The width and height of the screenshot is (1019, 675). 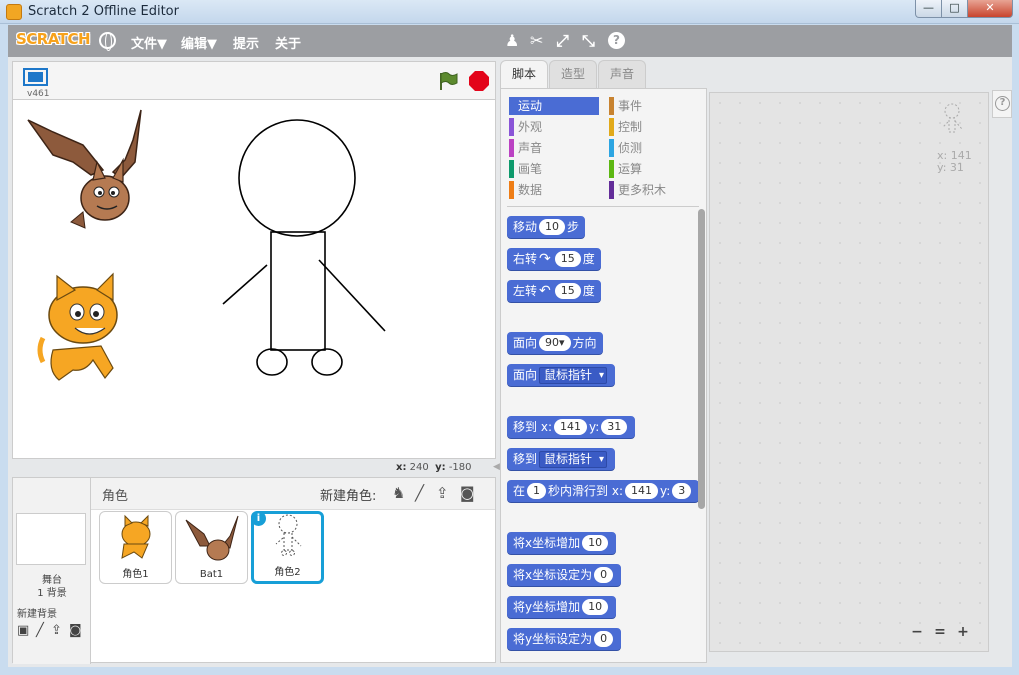 What do you see at coordinates (75, 630) in the screenshot?
I see `camera-backdrop-icon: ◙` at bounding box center [75, 630].